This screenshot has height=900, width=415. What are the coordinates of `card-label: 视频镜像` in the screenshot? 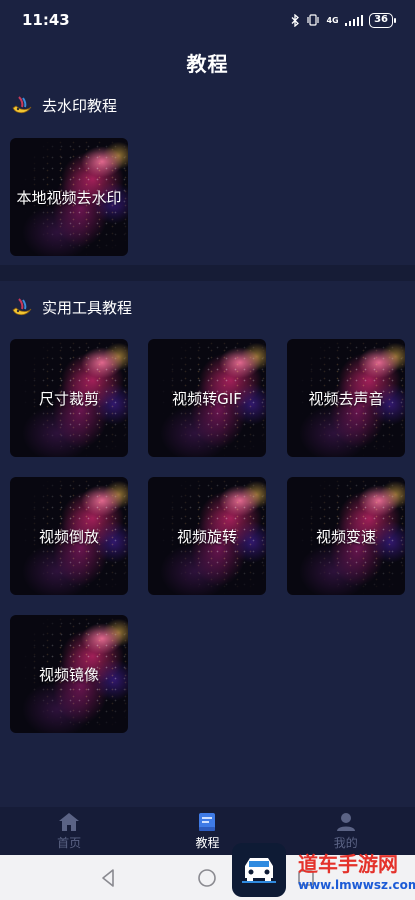 It's located at (68, 674).